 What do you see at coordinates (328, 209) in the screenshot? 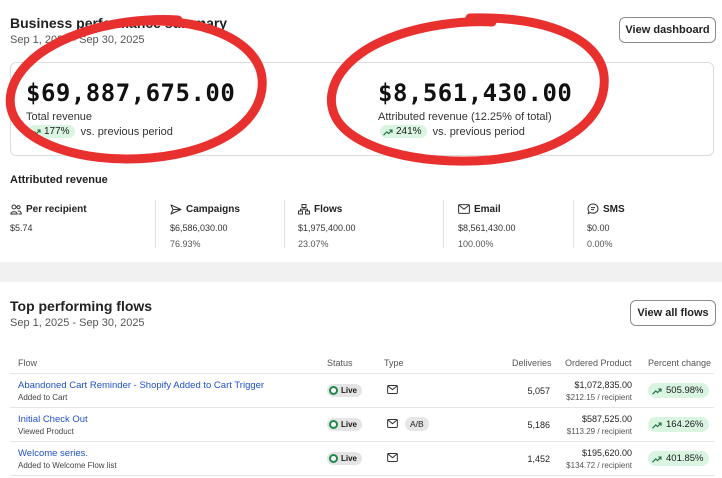
I see `metric-label: Flows` at bounding box center [328, 209].